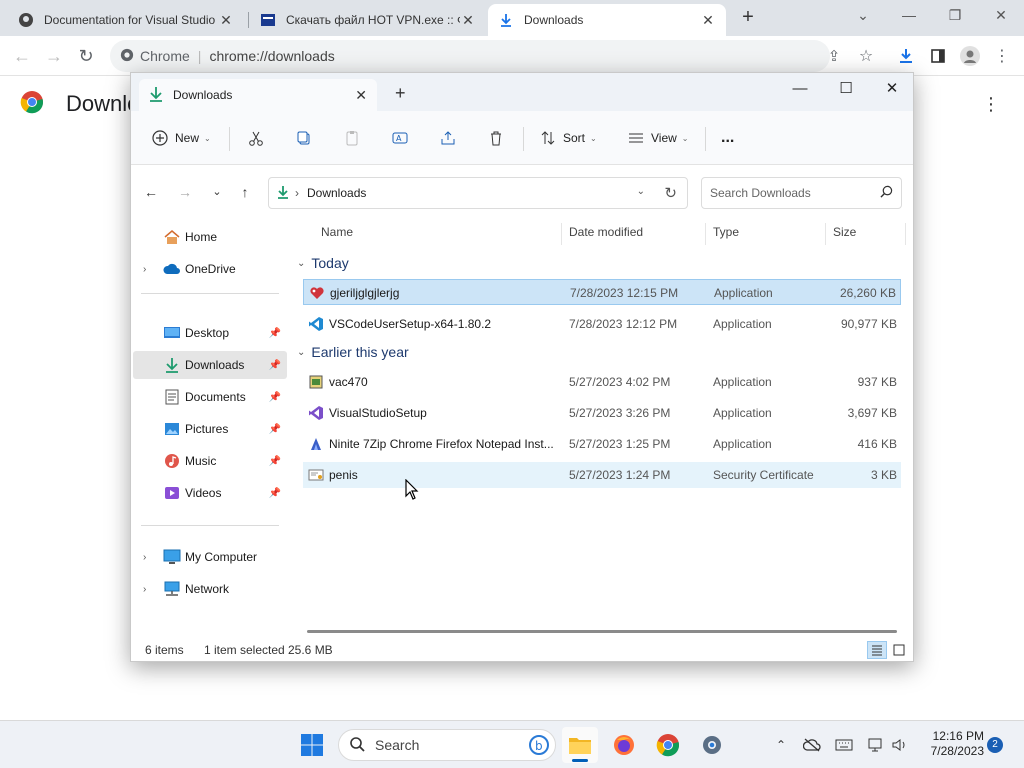 This screenshot has width=1024, height=768. Describe the element at coordinates (210, 557) in the screenshot. I see `nav-item-my-computer: › My Computer` at that location.